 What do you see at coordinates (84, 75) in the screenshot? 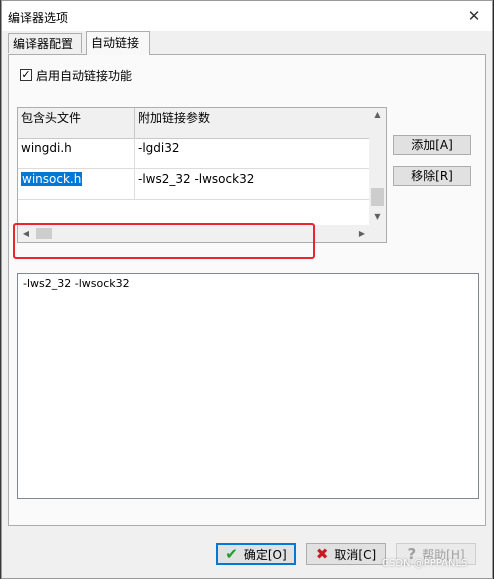
I see `enable-auto-link-label: 启用自动链接功能` at bounding box center [84, 75].